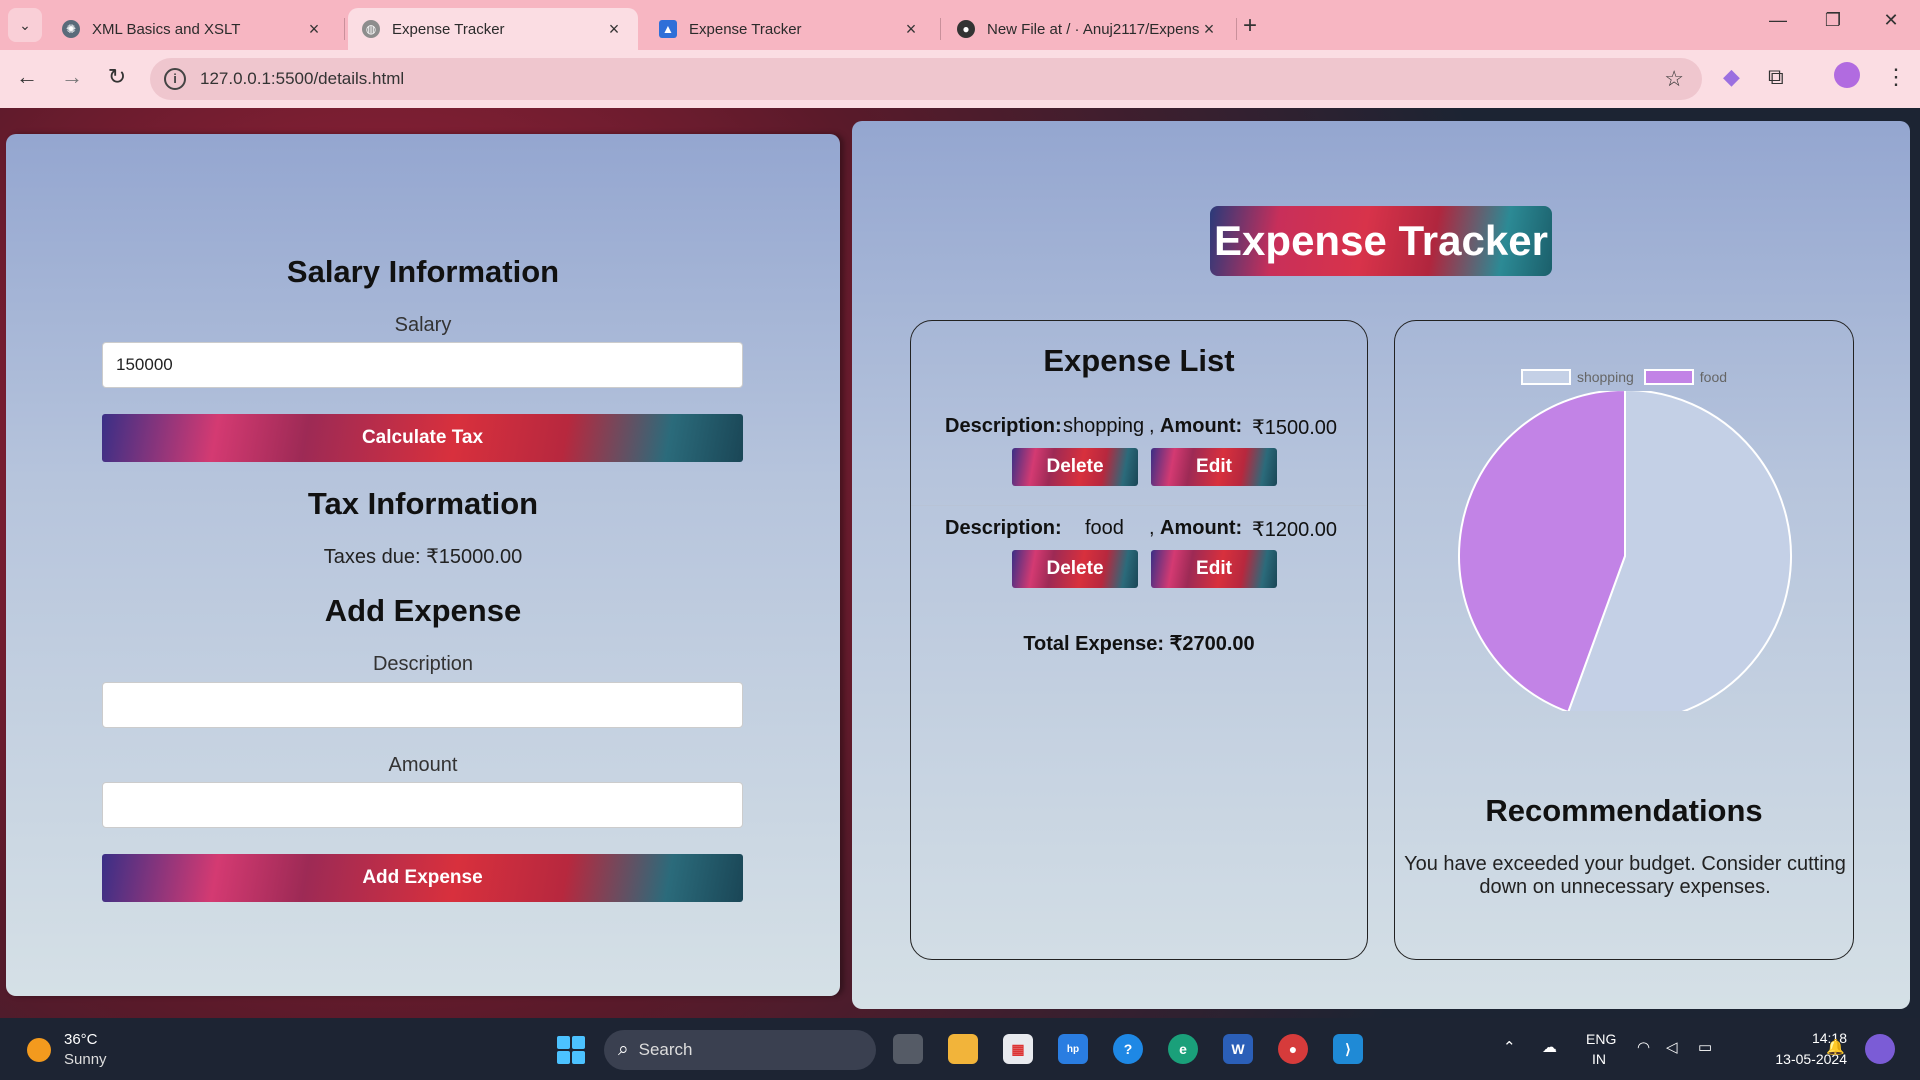 The height and width of the screenshot is (1080, 1920). What do you see at coordinates (668, 29) in the screenshot?
I see `person-icon: ▲` at bounding box center [668, 29].